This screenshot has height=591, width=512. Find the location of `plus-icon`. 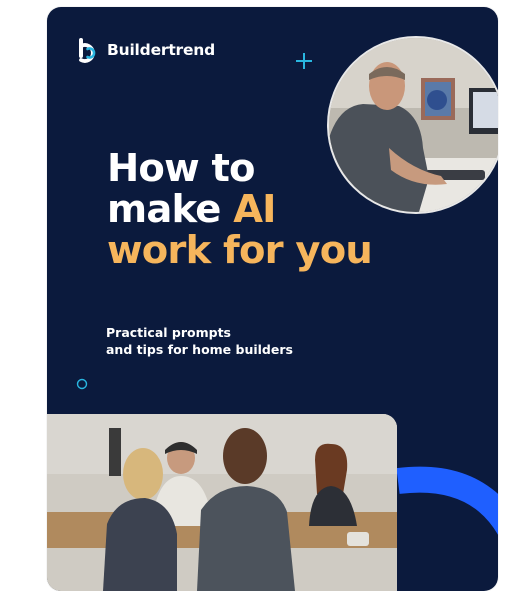

plus-icon is located at coordinates (304, 61).